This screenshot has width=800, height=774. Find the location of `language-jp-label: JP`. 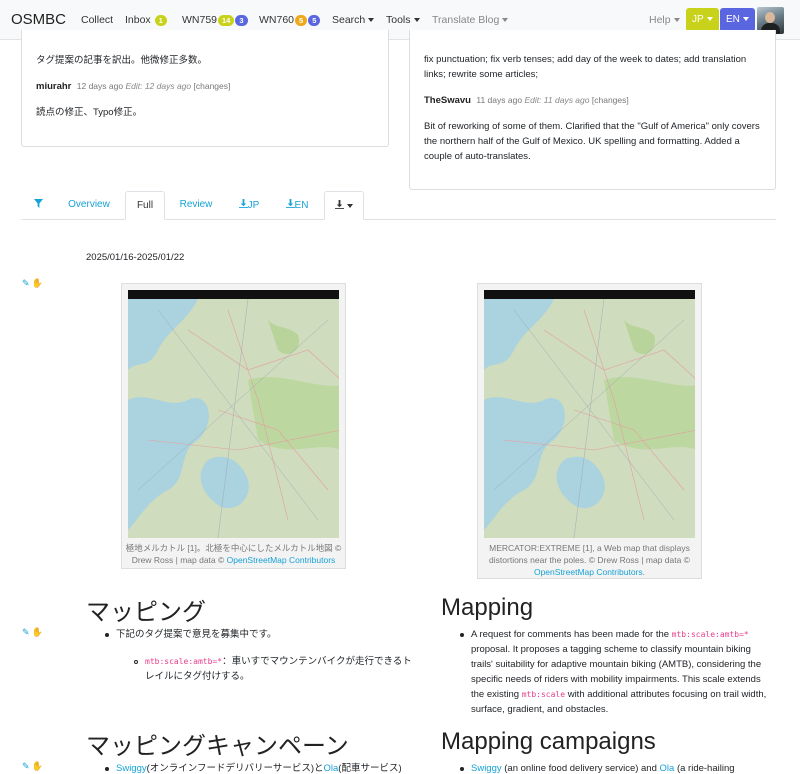

language-jp-label: JP is located at coordinates (698, 19).